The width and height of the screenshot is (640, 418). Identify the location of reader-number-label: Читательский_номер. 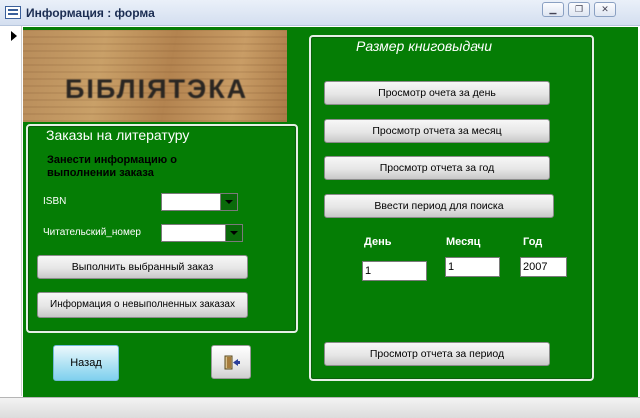
(92, 232).